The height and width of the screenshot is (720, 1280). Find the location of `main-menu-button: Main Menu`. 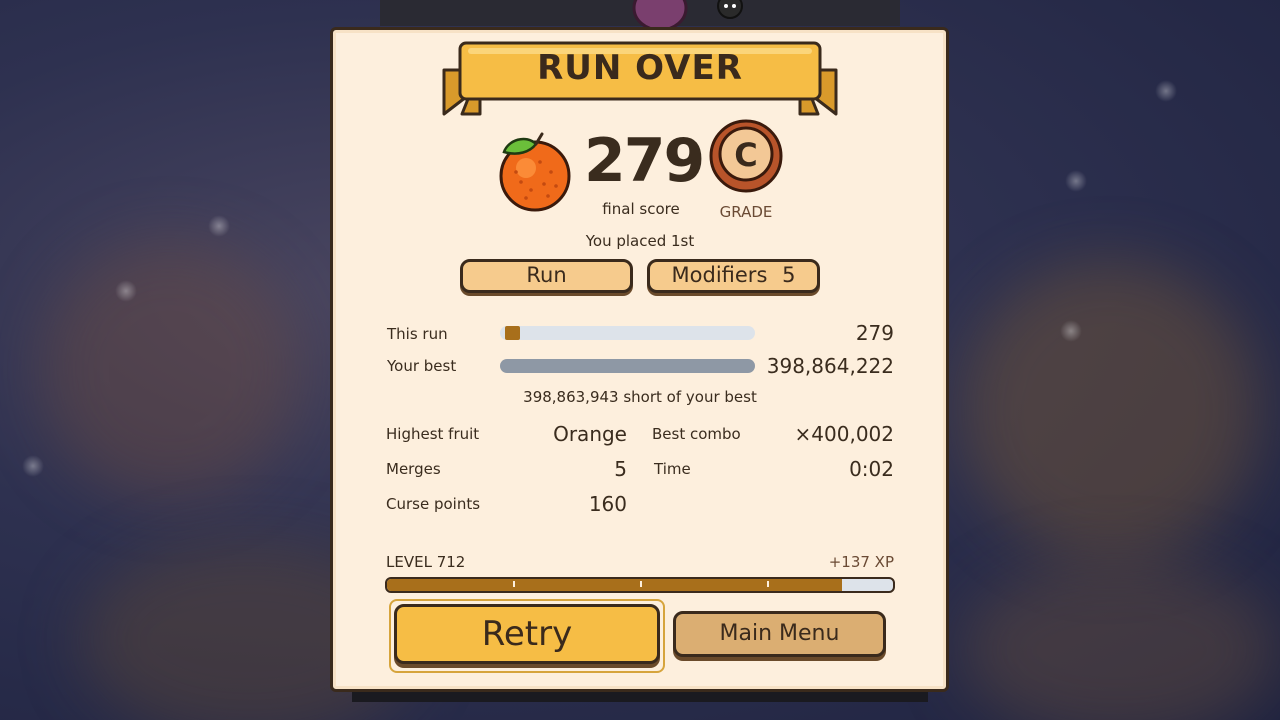

main-menu-button: Main Menu is located at coordinates (779, 634).